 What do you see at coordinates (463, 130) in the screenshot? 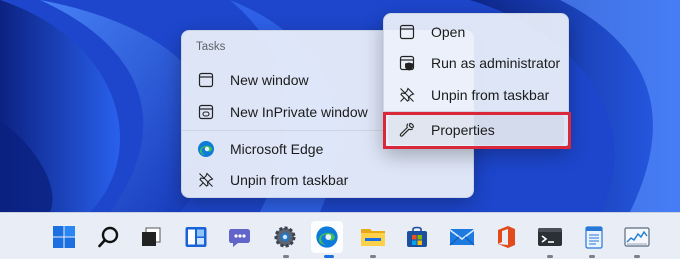
I see `menu-item-label: Properties` at bounding box center [463, 130].